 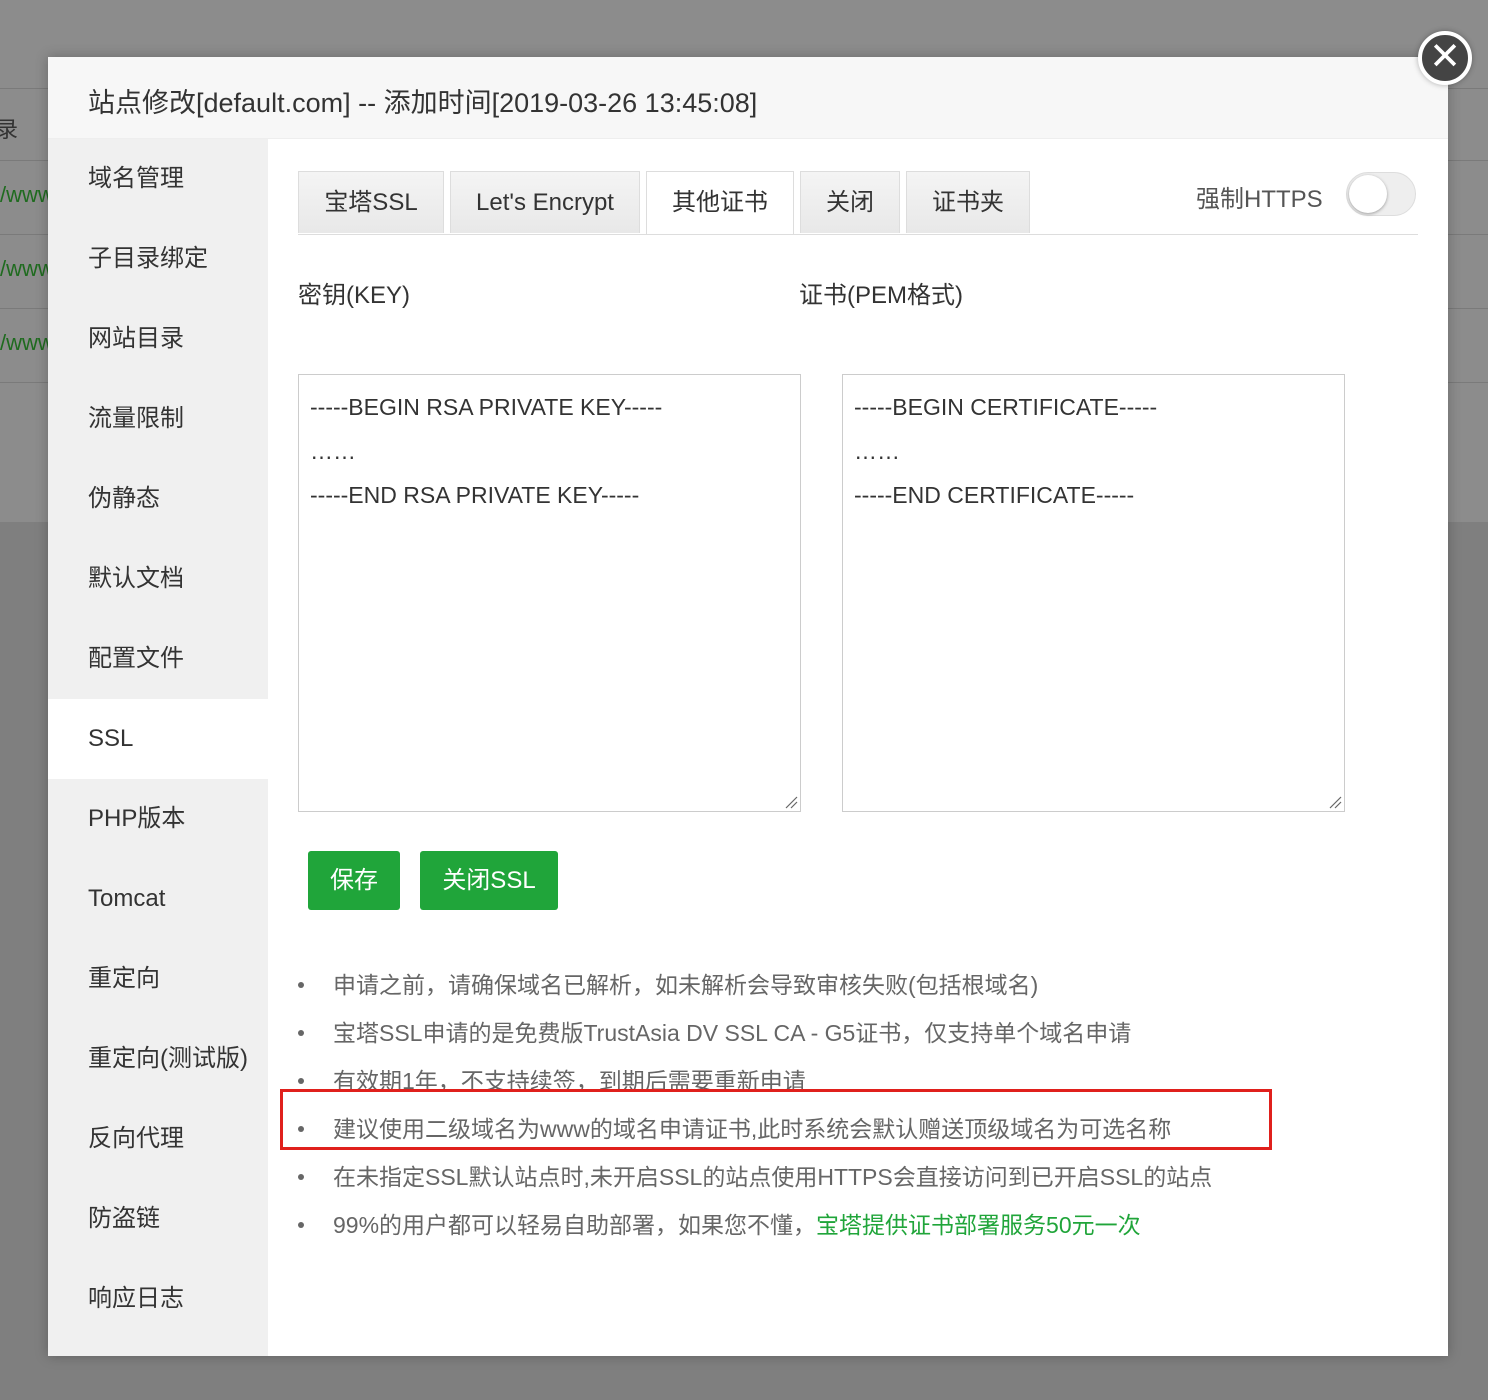 I want to click on tab-cert-folder: 证书夹, so click(x=968, y=202).